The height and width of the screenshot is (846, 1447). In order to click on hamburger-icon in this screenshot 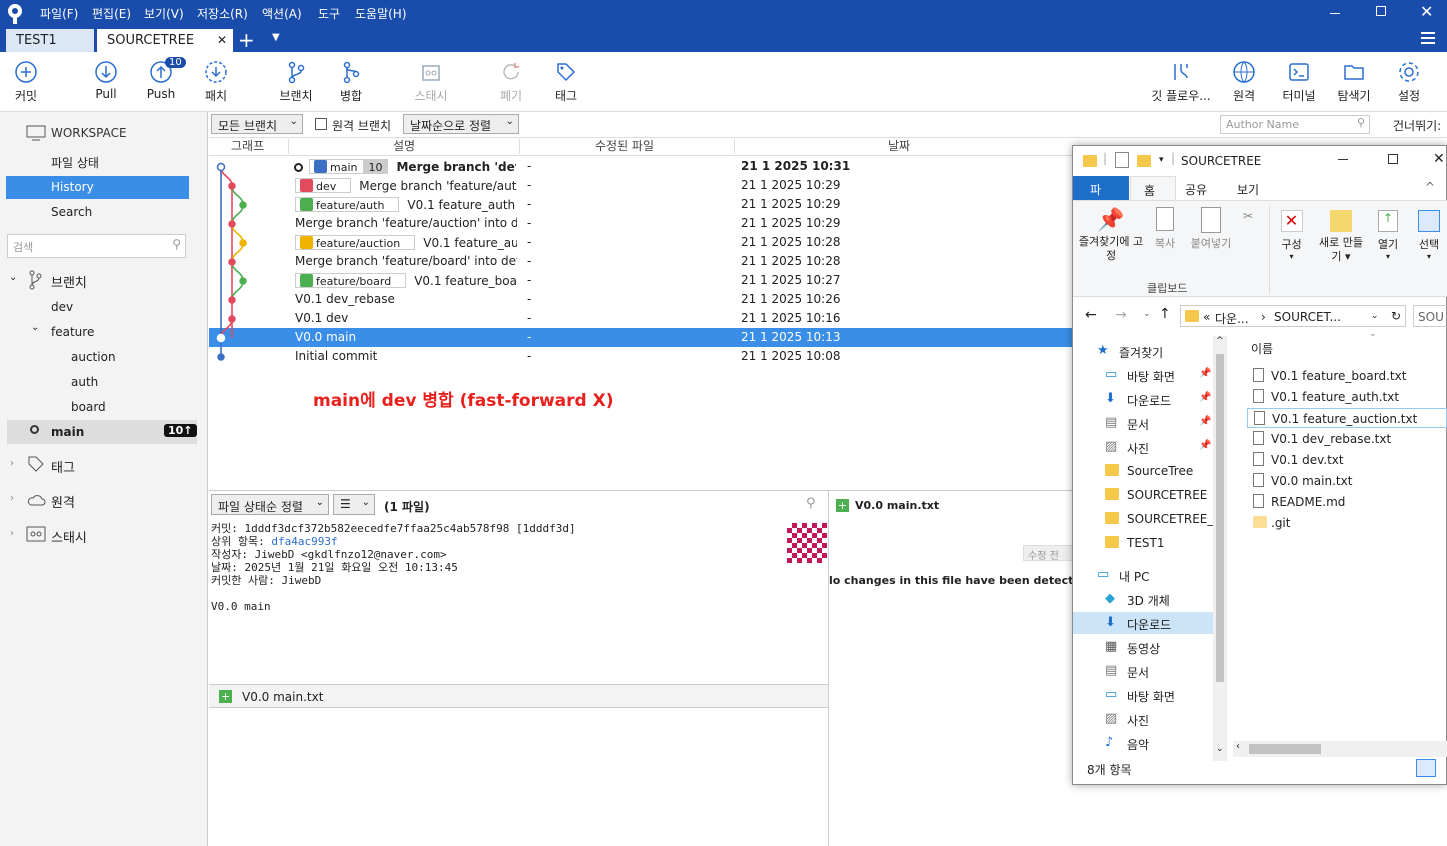, I will do `click(1428, 38)`.